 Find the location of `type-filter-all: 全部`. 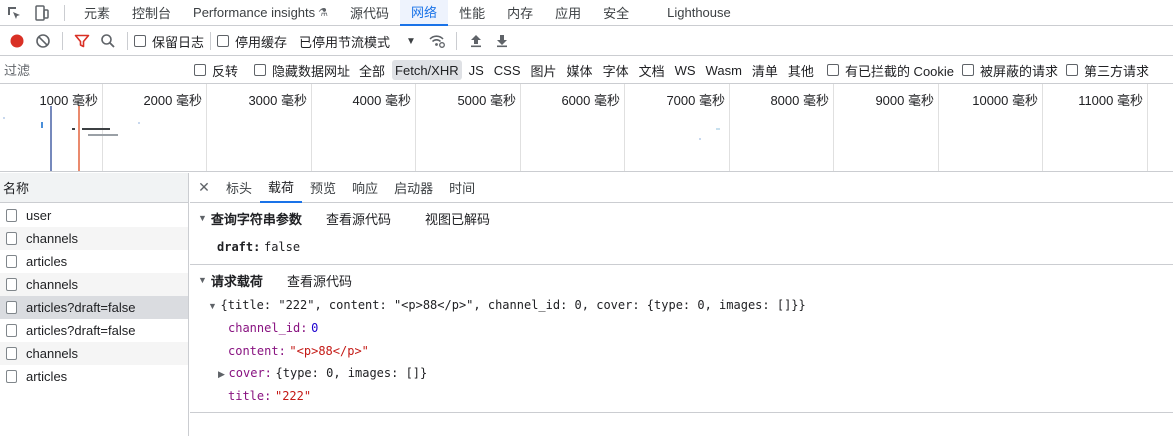

type-filter-all: 全部 is located at coordinates (372, 70).